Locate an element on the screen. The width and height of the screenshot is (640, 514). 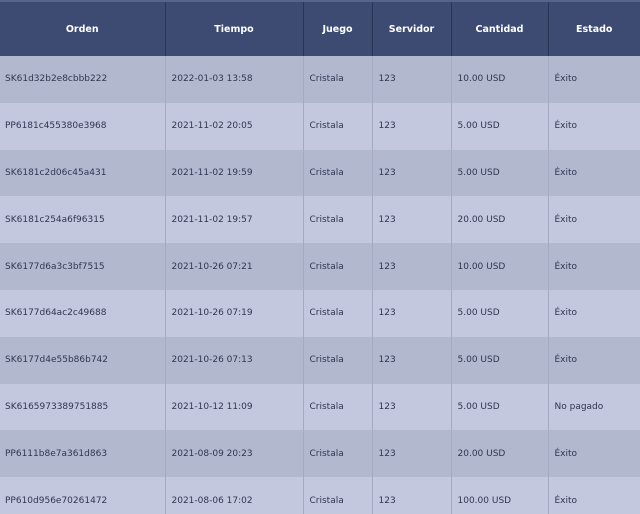
time-cell: 2021-10-26 07:21 is located at coordinates (234, 266).